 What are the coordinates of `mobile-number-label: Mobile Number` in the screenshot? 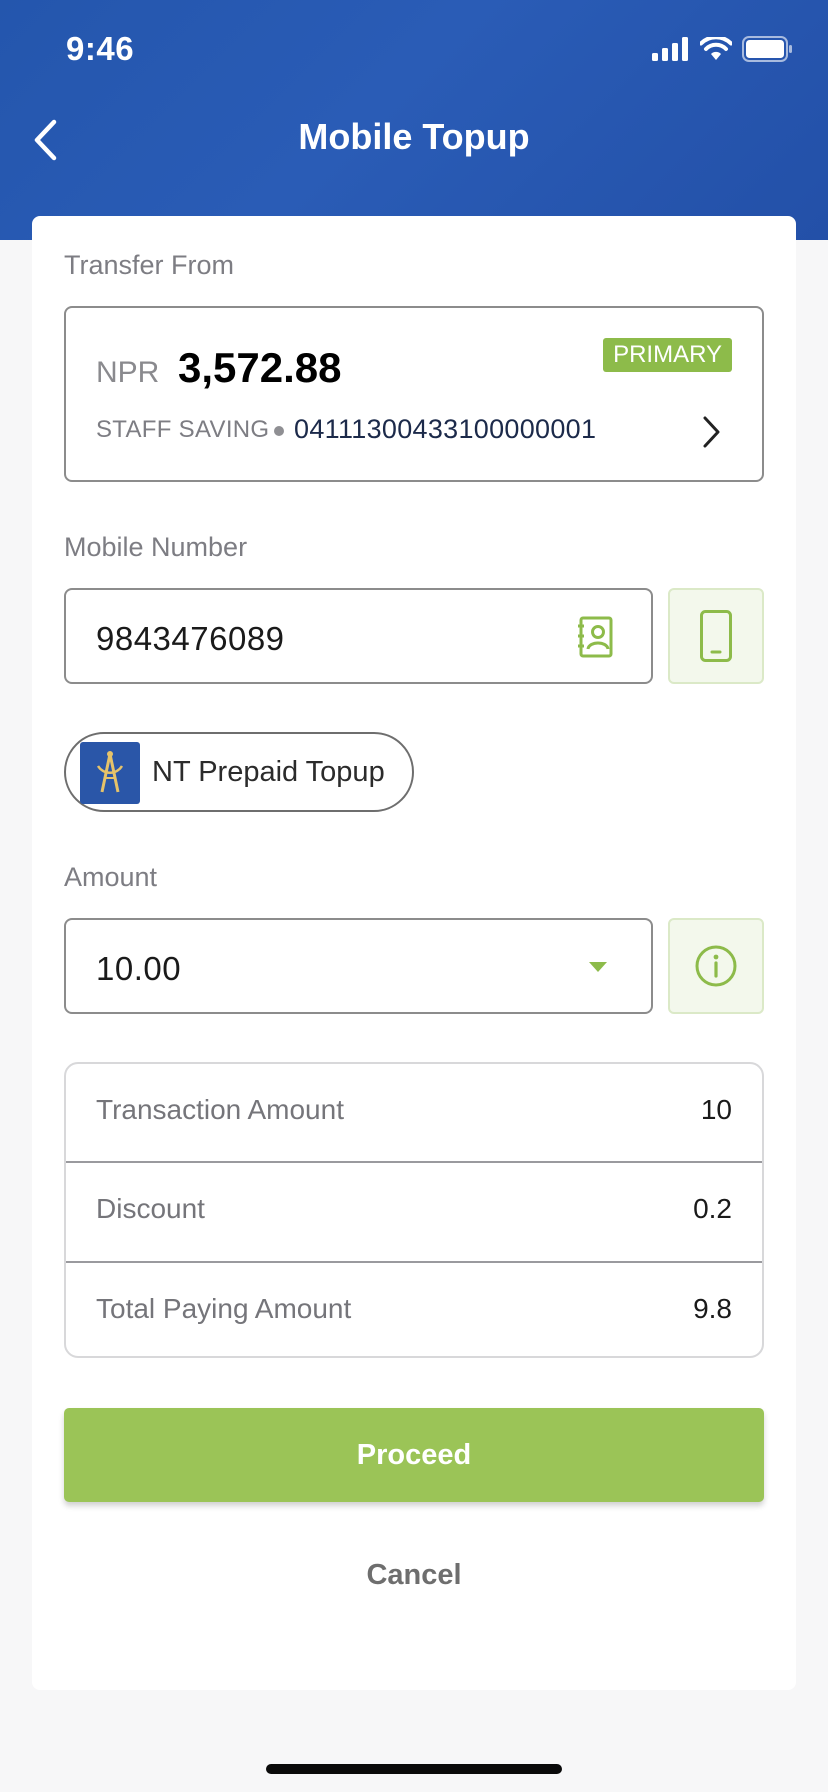 It's located at (156, 547).